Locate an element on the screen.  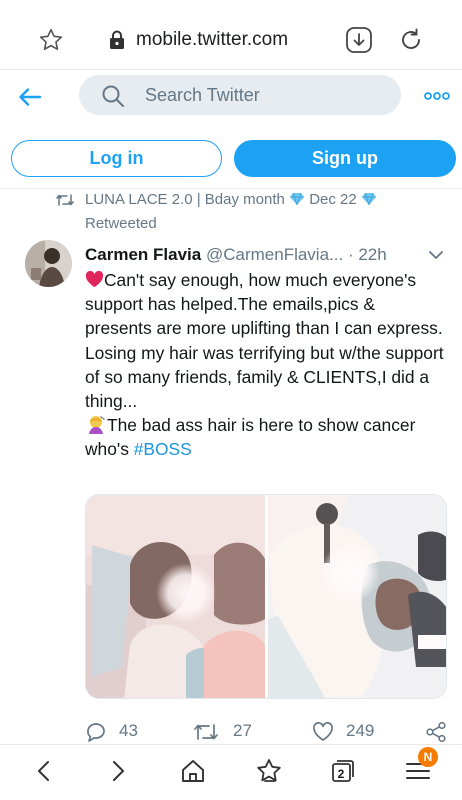
chevron-down-icon is located at coordinates (436, 255).